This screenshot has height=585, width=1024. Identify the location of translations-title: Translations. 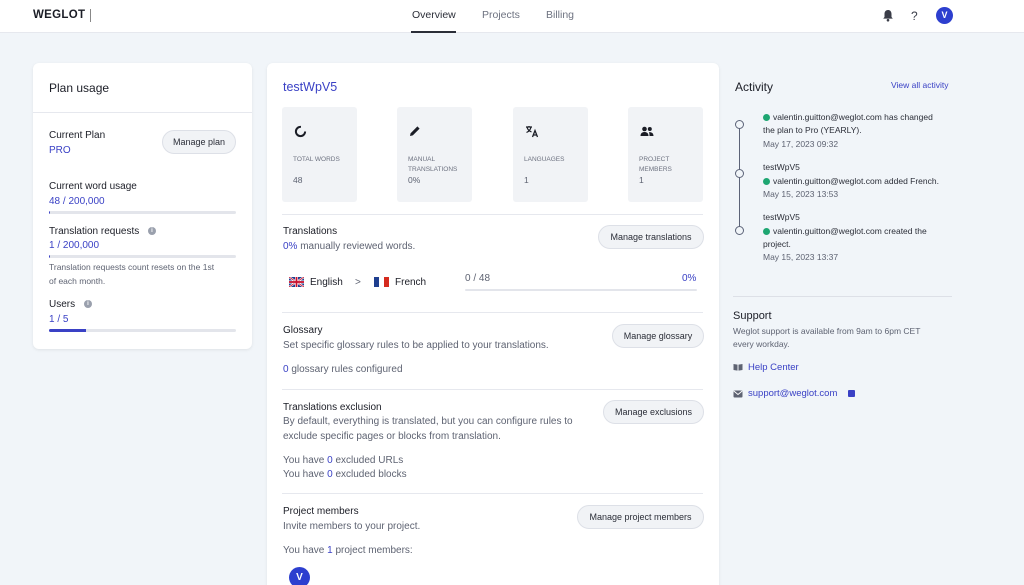
(310, 231).